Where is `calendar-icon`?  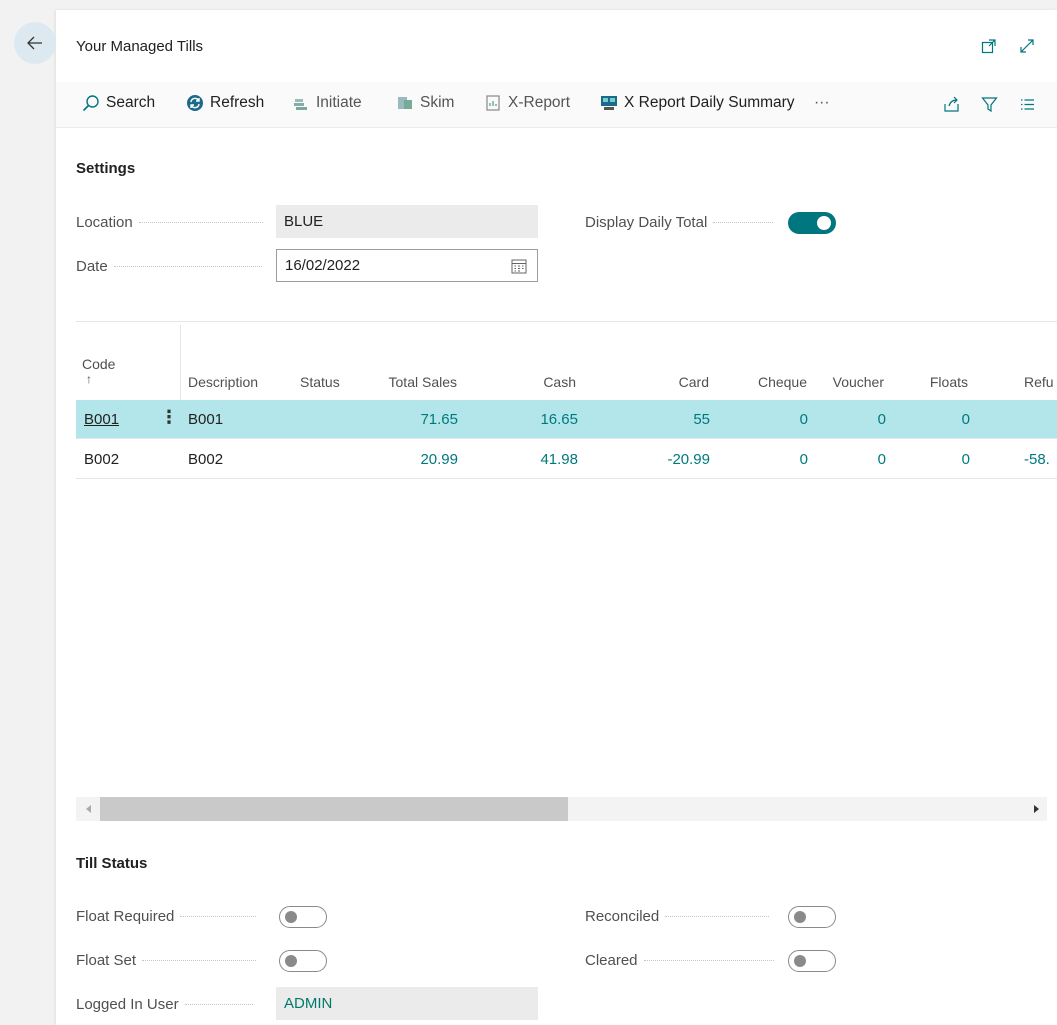
calendar-icon is located at coordinates (519, 266).